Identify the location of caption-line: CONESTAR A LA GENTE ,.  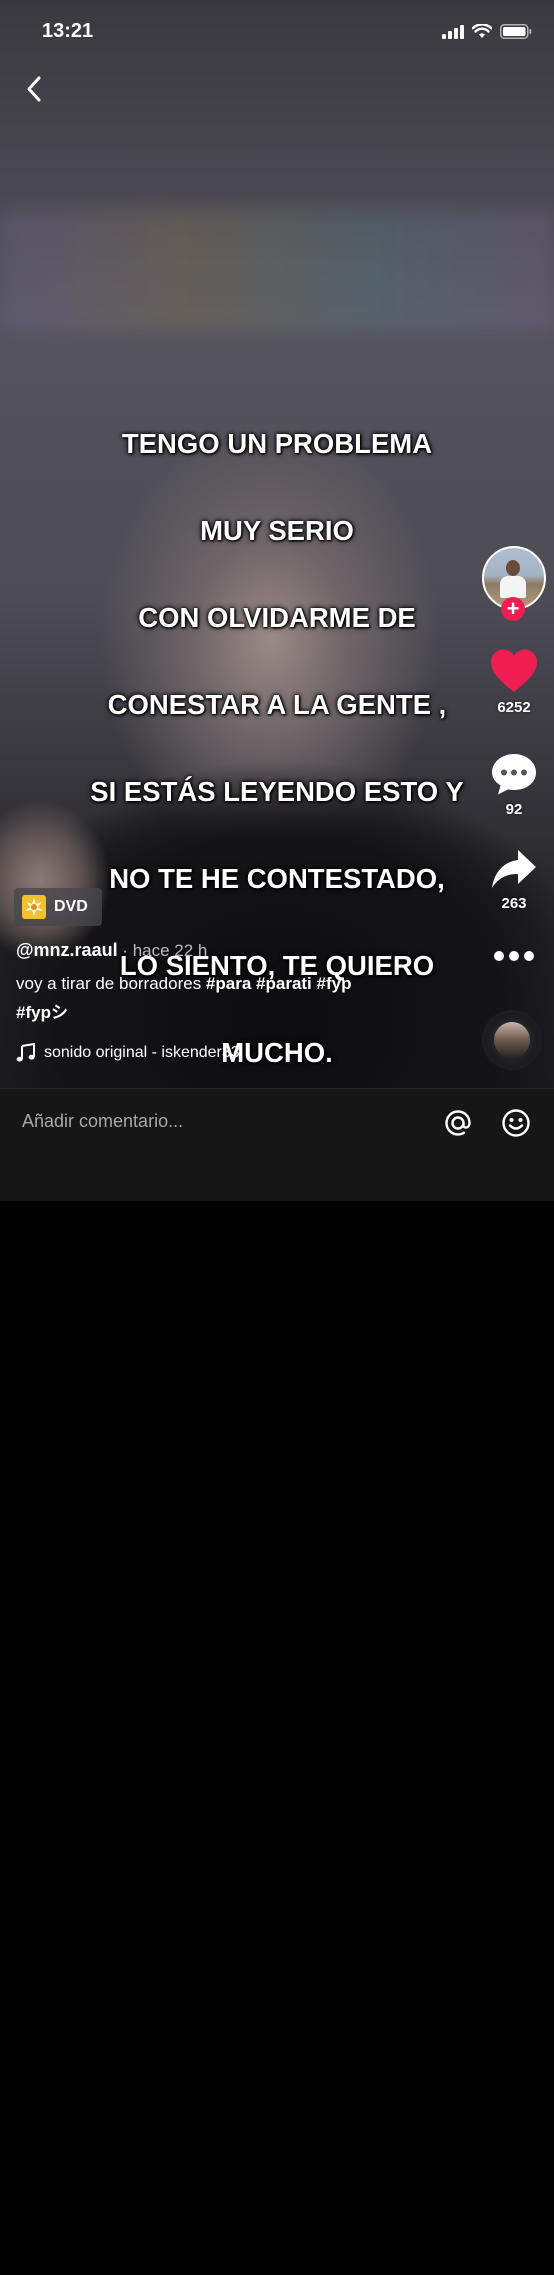
(277, 704).